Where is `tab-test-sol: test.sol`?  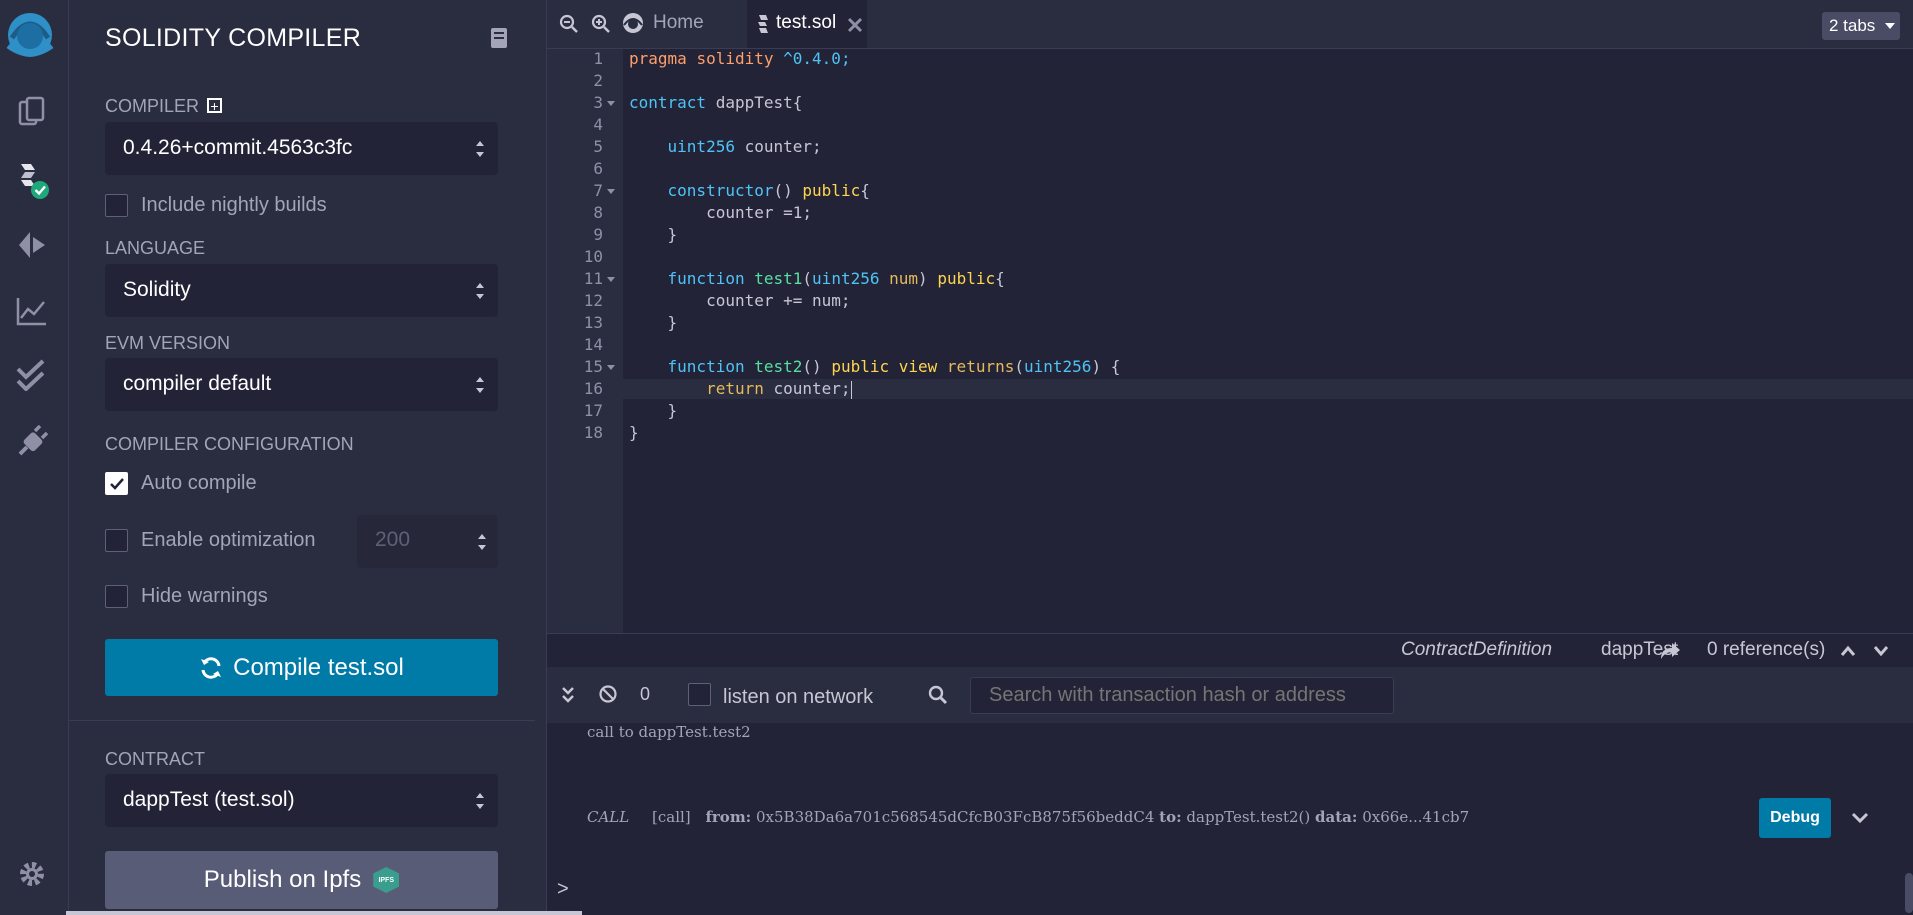
tab-test-sol: test.sol is located at coordinates (807, 24).